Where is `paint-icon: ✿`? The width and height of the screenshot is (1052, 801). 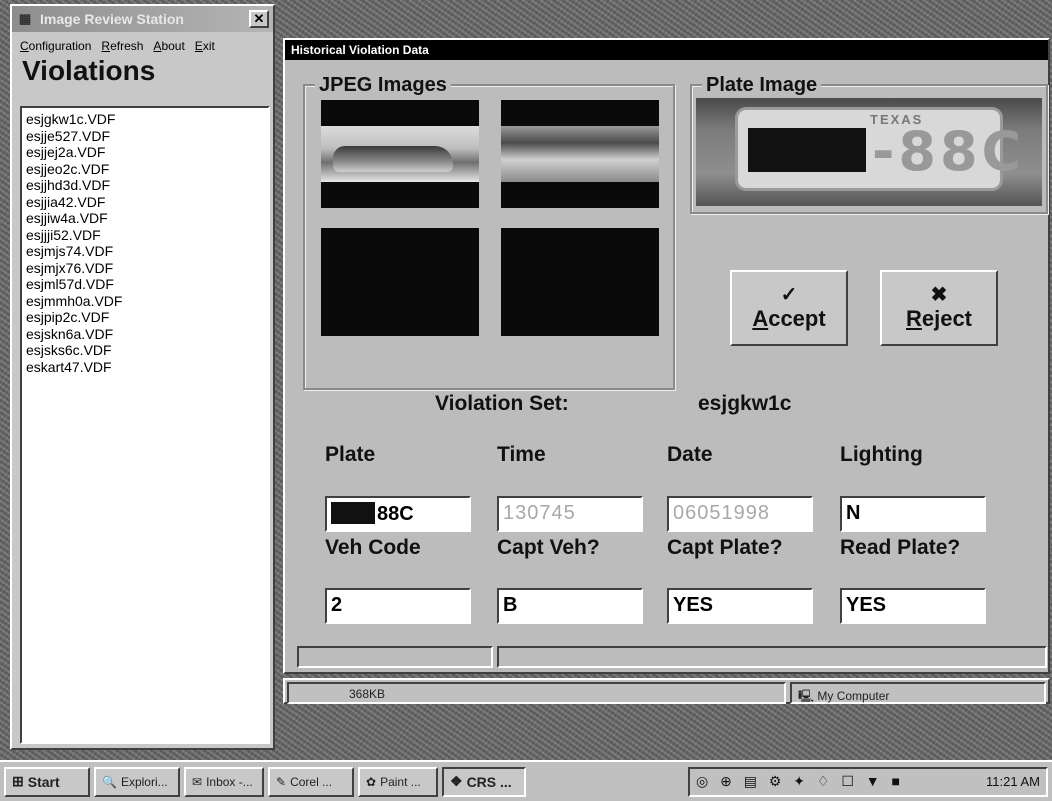 paint-icon: ✿ is located at coordinates (371, 781).